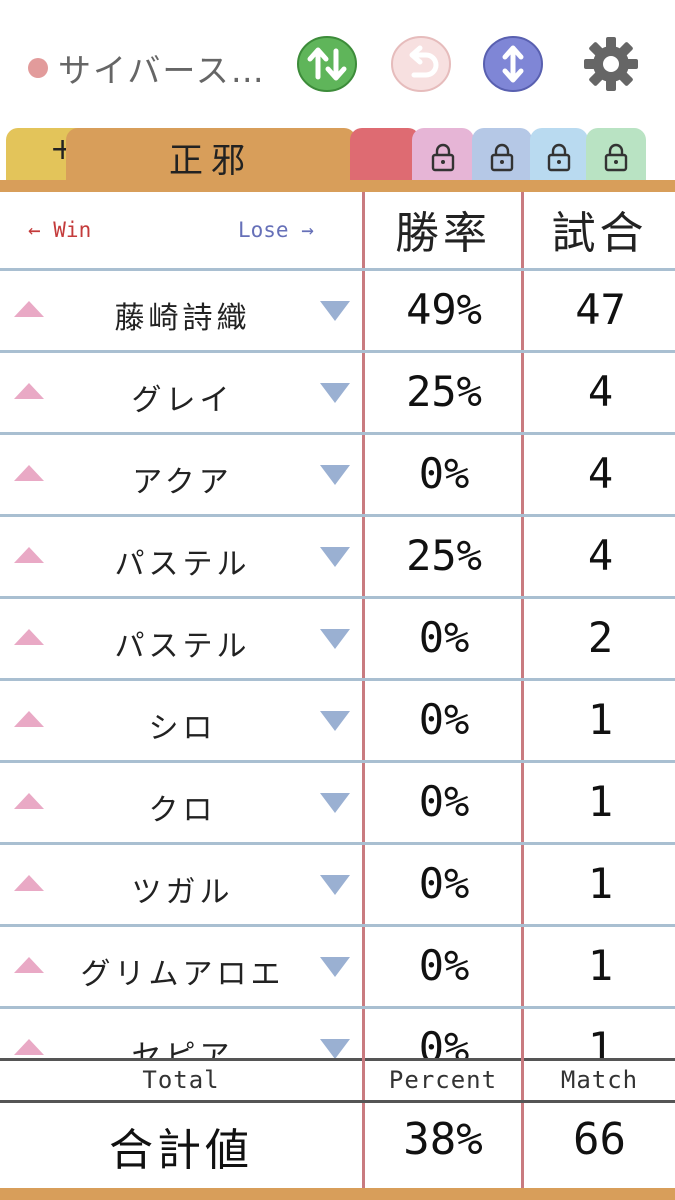  I want to click on opponent-name: グレイ, so click(182, 400).